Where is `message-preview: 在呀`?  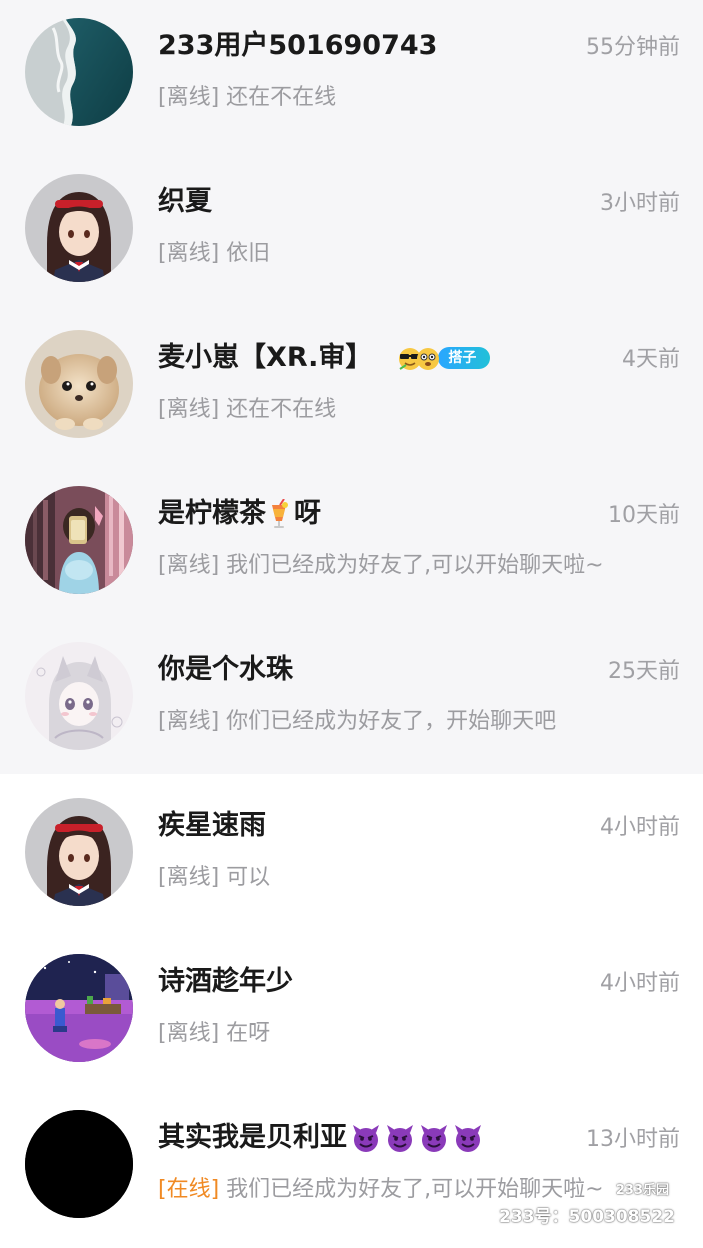
message-preview: 在呀 is located at coordinates (248, 1033).